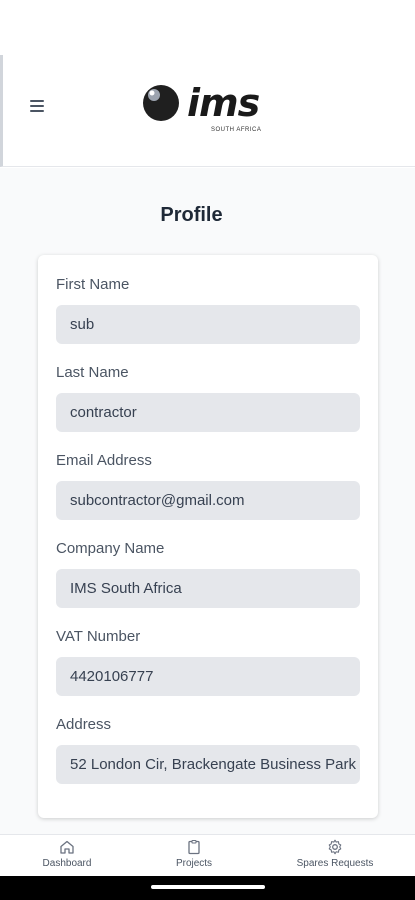 The image size is (415, 900). What do you see at coordinates (161, 103) in the screenshot?
I see `logo-sphere-icon` at bounding box center [161, 103].